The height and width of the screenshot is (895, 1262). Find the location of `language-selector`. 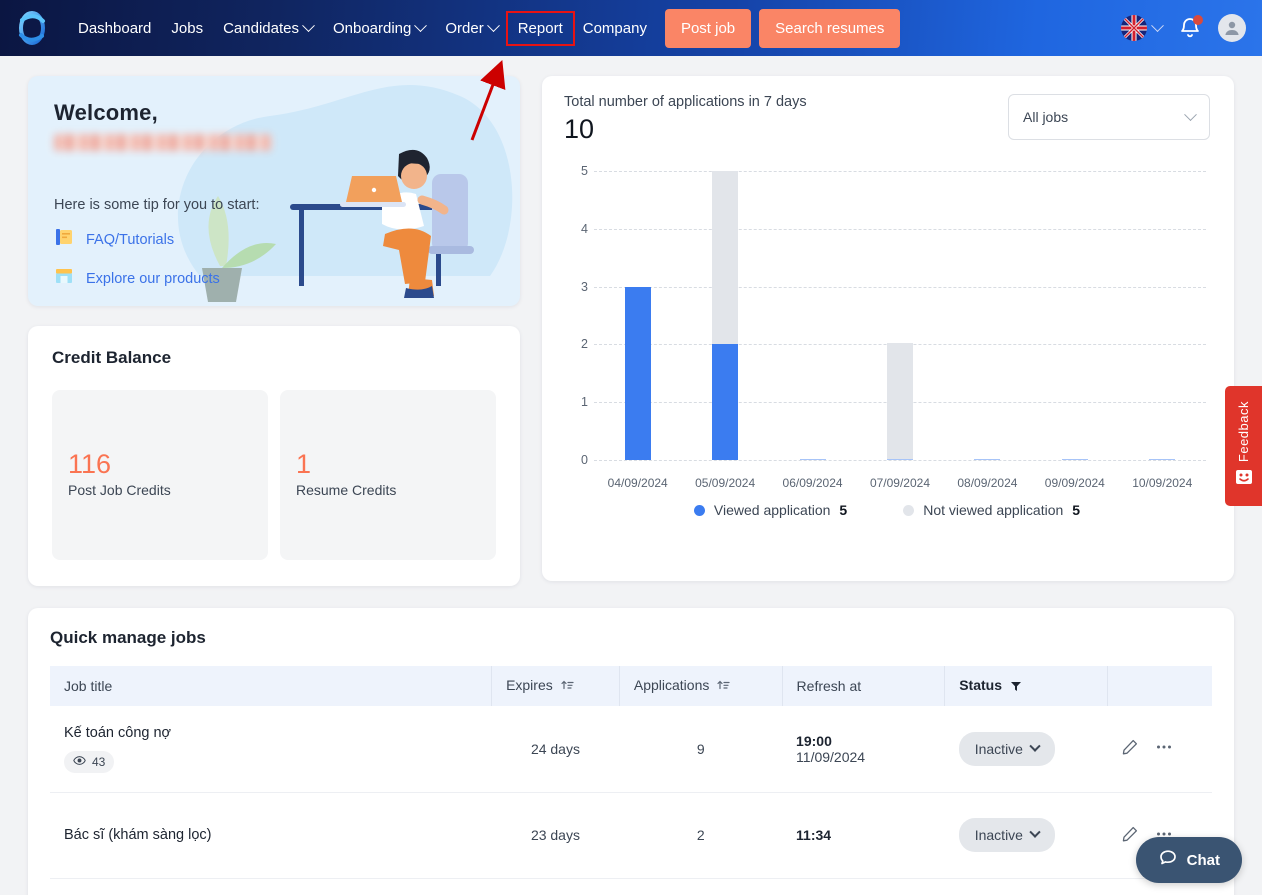

language-selector is located at coordinates (1142, 28).